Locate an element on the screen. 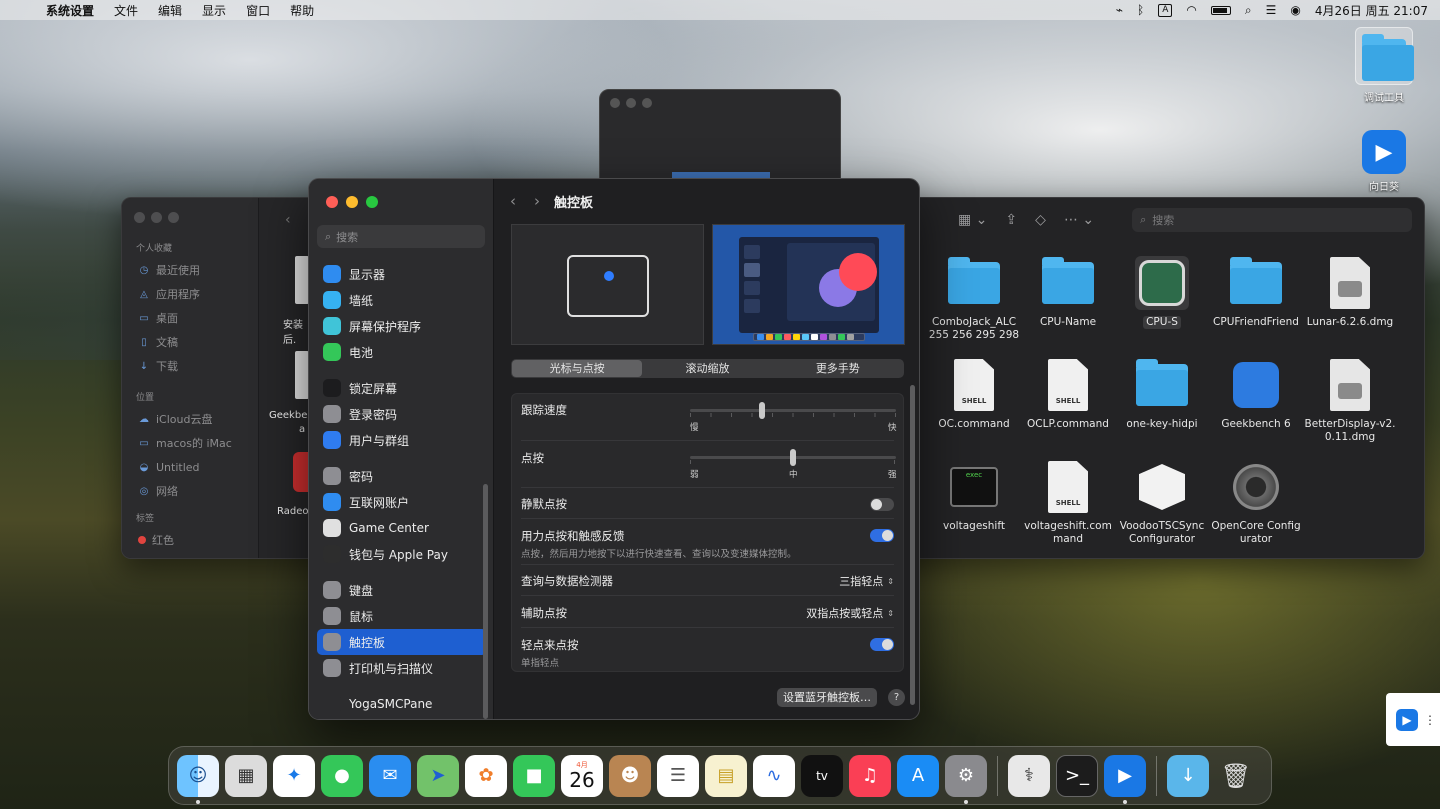 This screenshot has width=1440, height=809. finder-search-input: ⌕ 搜索 is located at coordinates (1272, 220).